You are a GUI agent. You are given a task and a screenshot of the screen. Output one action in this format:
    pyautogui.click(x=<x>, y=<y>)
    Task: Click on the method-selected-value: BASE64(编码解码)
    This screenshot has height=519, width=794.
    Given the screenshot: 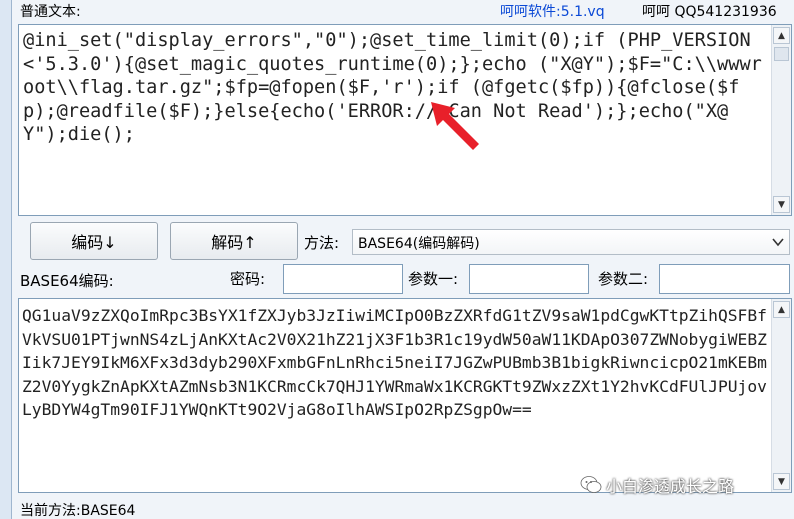 What is the action you would take?
    pyautogui.click(x=419, y=244)
    